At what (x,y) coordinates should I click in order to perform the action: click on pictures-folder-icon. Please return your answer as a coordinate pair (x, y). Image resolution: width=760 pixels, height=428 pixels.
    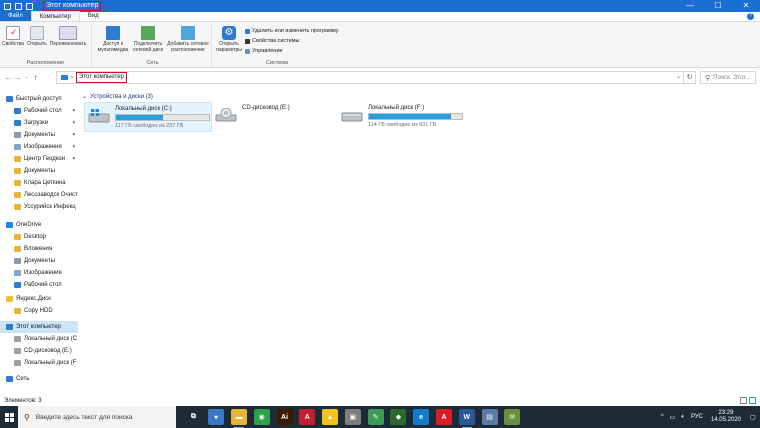
    Looking at the image, I should click on (17, 273).